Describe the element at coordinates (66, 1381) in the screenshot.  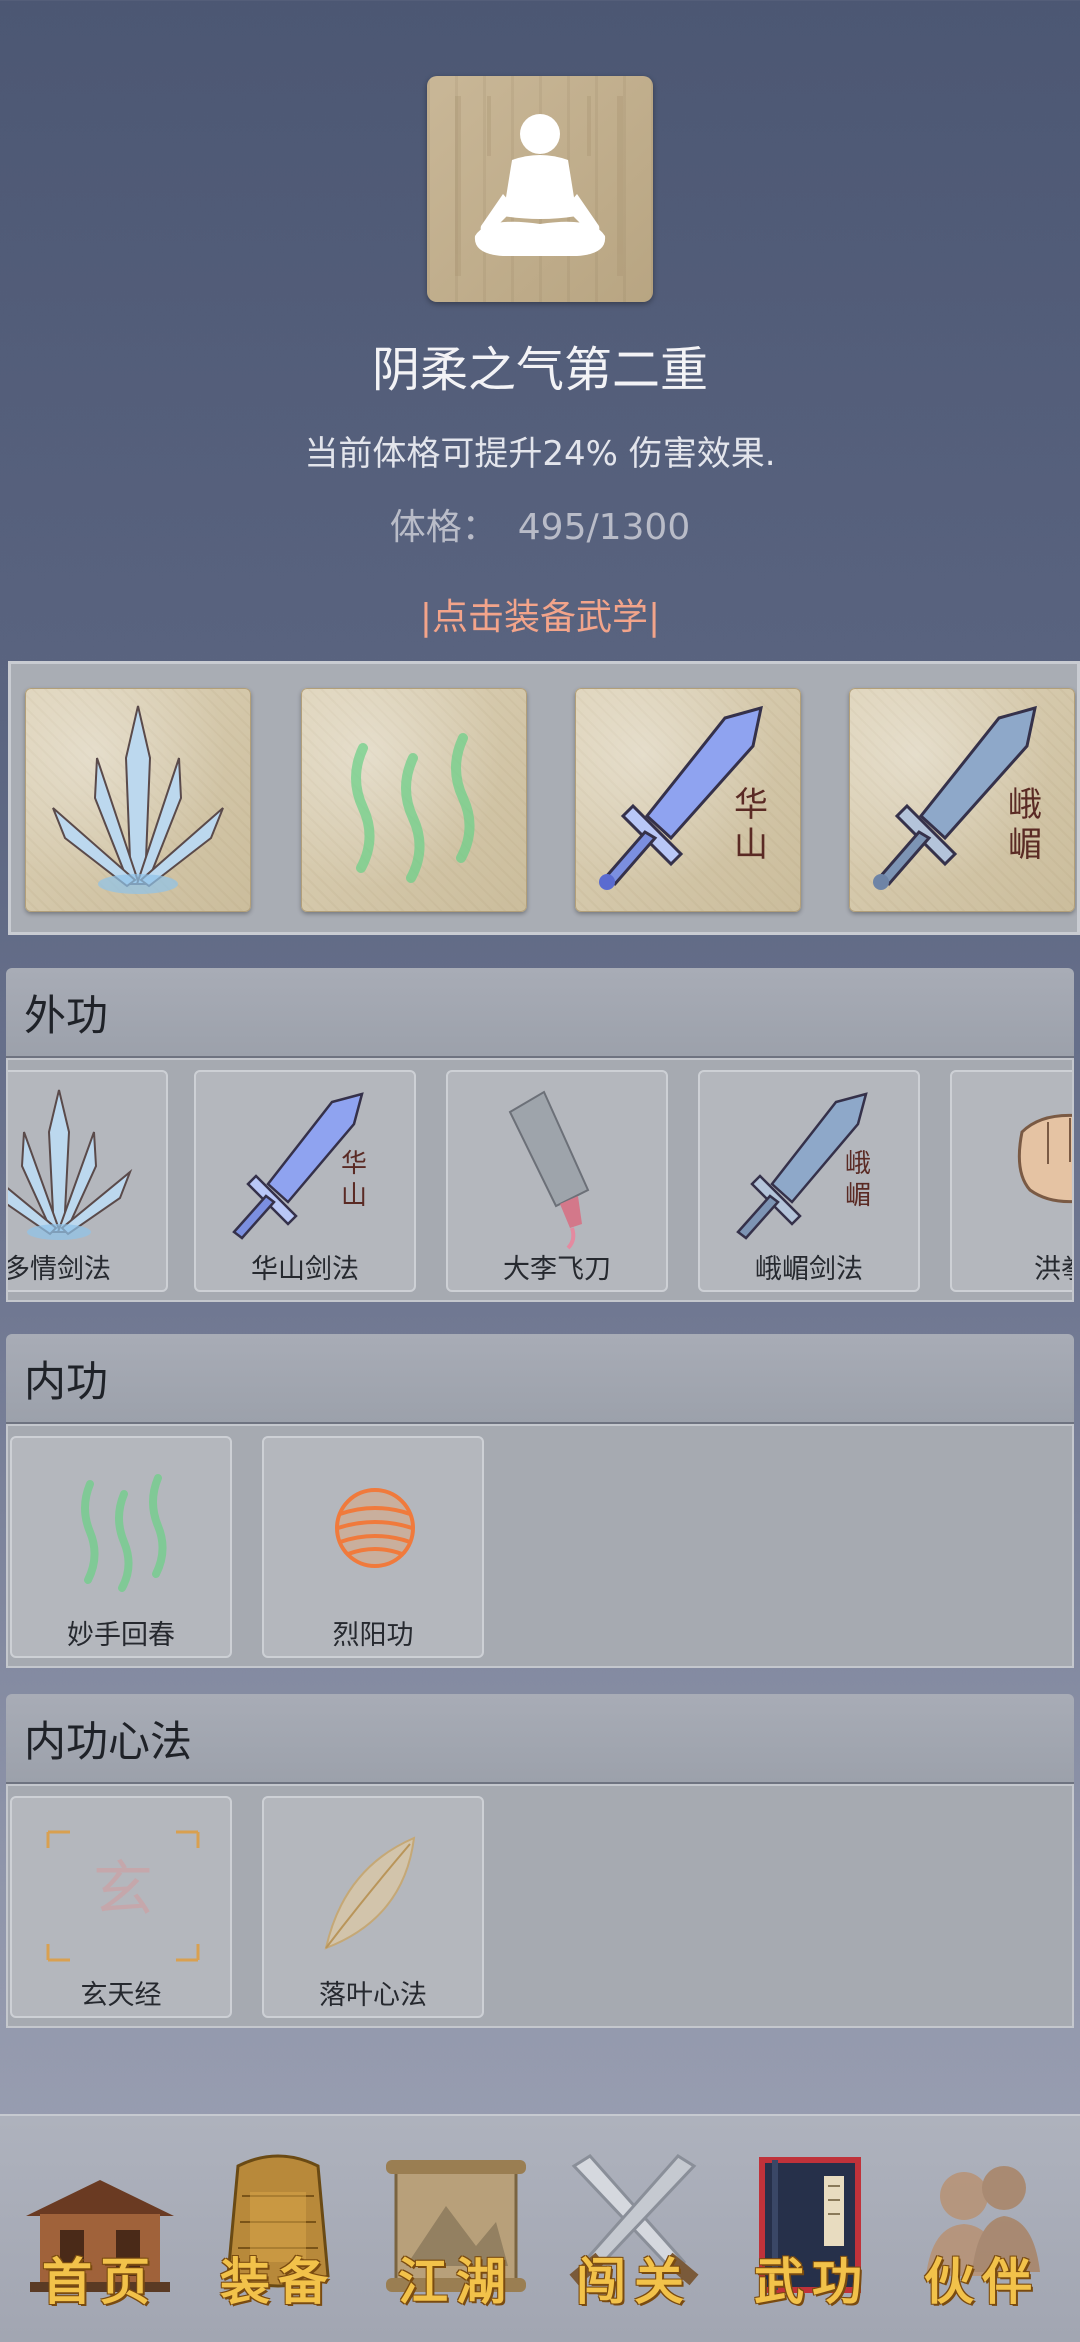
I see `section-title: 内功` at that location.